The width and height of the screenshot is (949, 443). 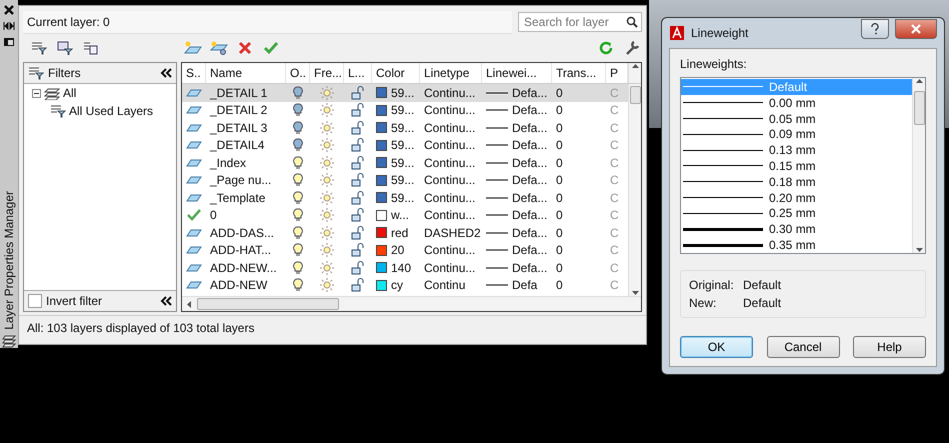 What do you see at coordinates (796, 182) in the screenshot?
I see `lineweight-option: 0.18 mm` at bounding box center [796, 182].